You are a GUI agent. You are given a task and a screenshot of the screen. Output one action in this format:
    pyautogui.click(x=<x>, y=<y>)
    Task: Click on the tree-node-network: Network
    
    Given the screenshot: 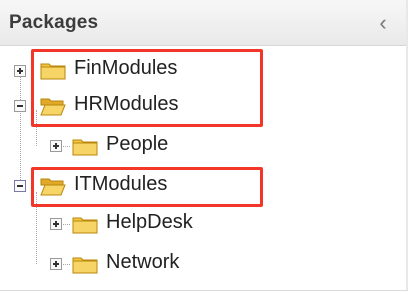 What is the action you would take?
    pyautogui.click(x=130, y=264)
    